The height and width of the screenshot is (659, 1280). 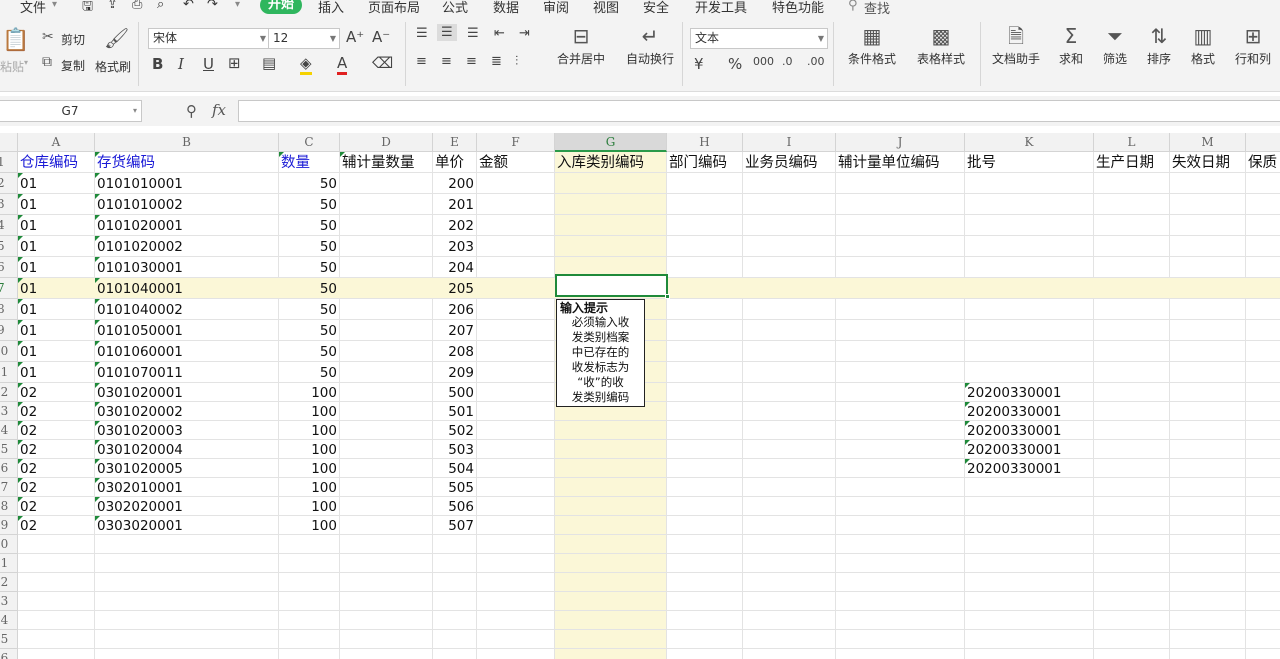 What do you see at coordinates (1132, 142) in the screenshot?
I see `column-header-l: L` at bounding box center [1132, 142].